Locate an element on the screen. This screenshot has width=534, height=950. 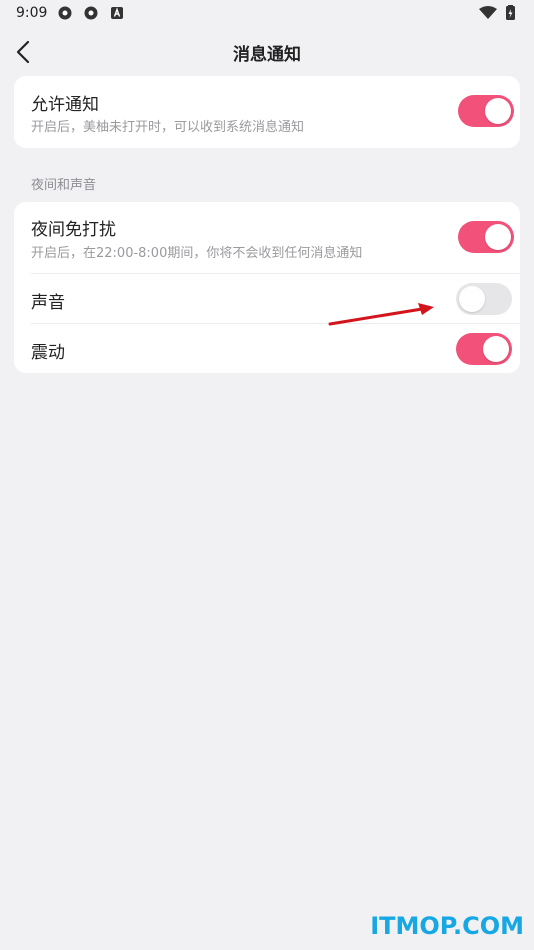
page-title: 消息通知 is located at coordinates (267, 55).